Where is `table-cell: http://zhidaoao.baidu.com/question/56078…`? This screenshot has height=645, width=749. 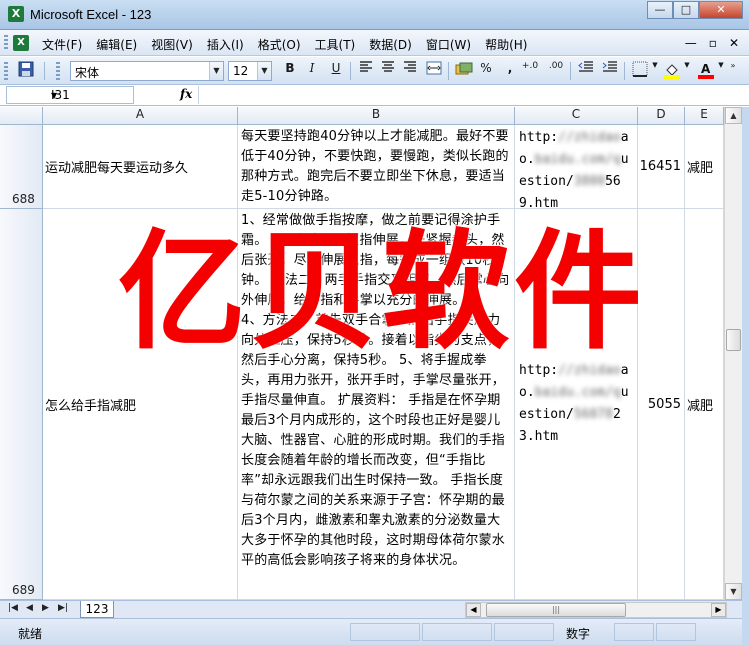 table-cell: http://zhidaoao.baidu.com/question/56078… is located at coordinates (576, 404).